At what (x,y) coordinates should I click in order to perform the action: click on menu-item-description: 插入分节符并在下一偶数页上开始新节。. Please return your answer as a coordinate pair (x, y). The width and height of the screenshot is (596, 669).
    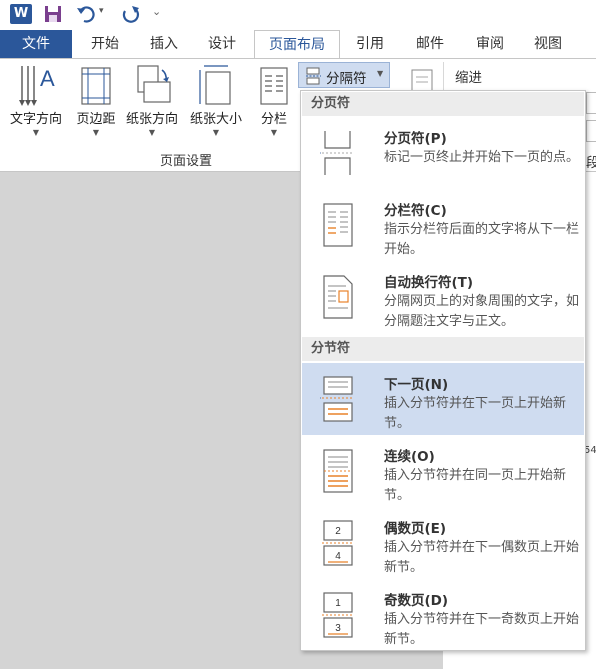
    Looking at the image, I should click on (482, 557).